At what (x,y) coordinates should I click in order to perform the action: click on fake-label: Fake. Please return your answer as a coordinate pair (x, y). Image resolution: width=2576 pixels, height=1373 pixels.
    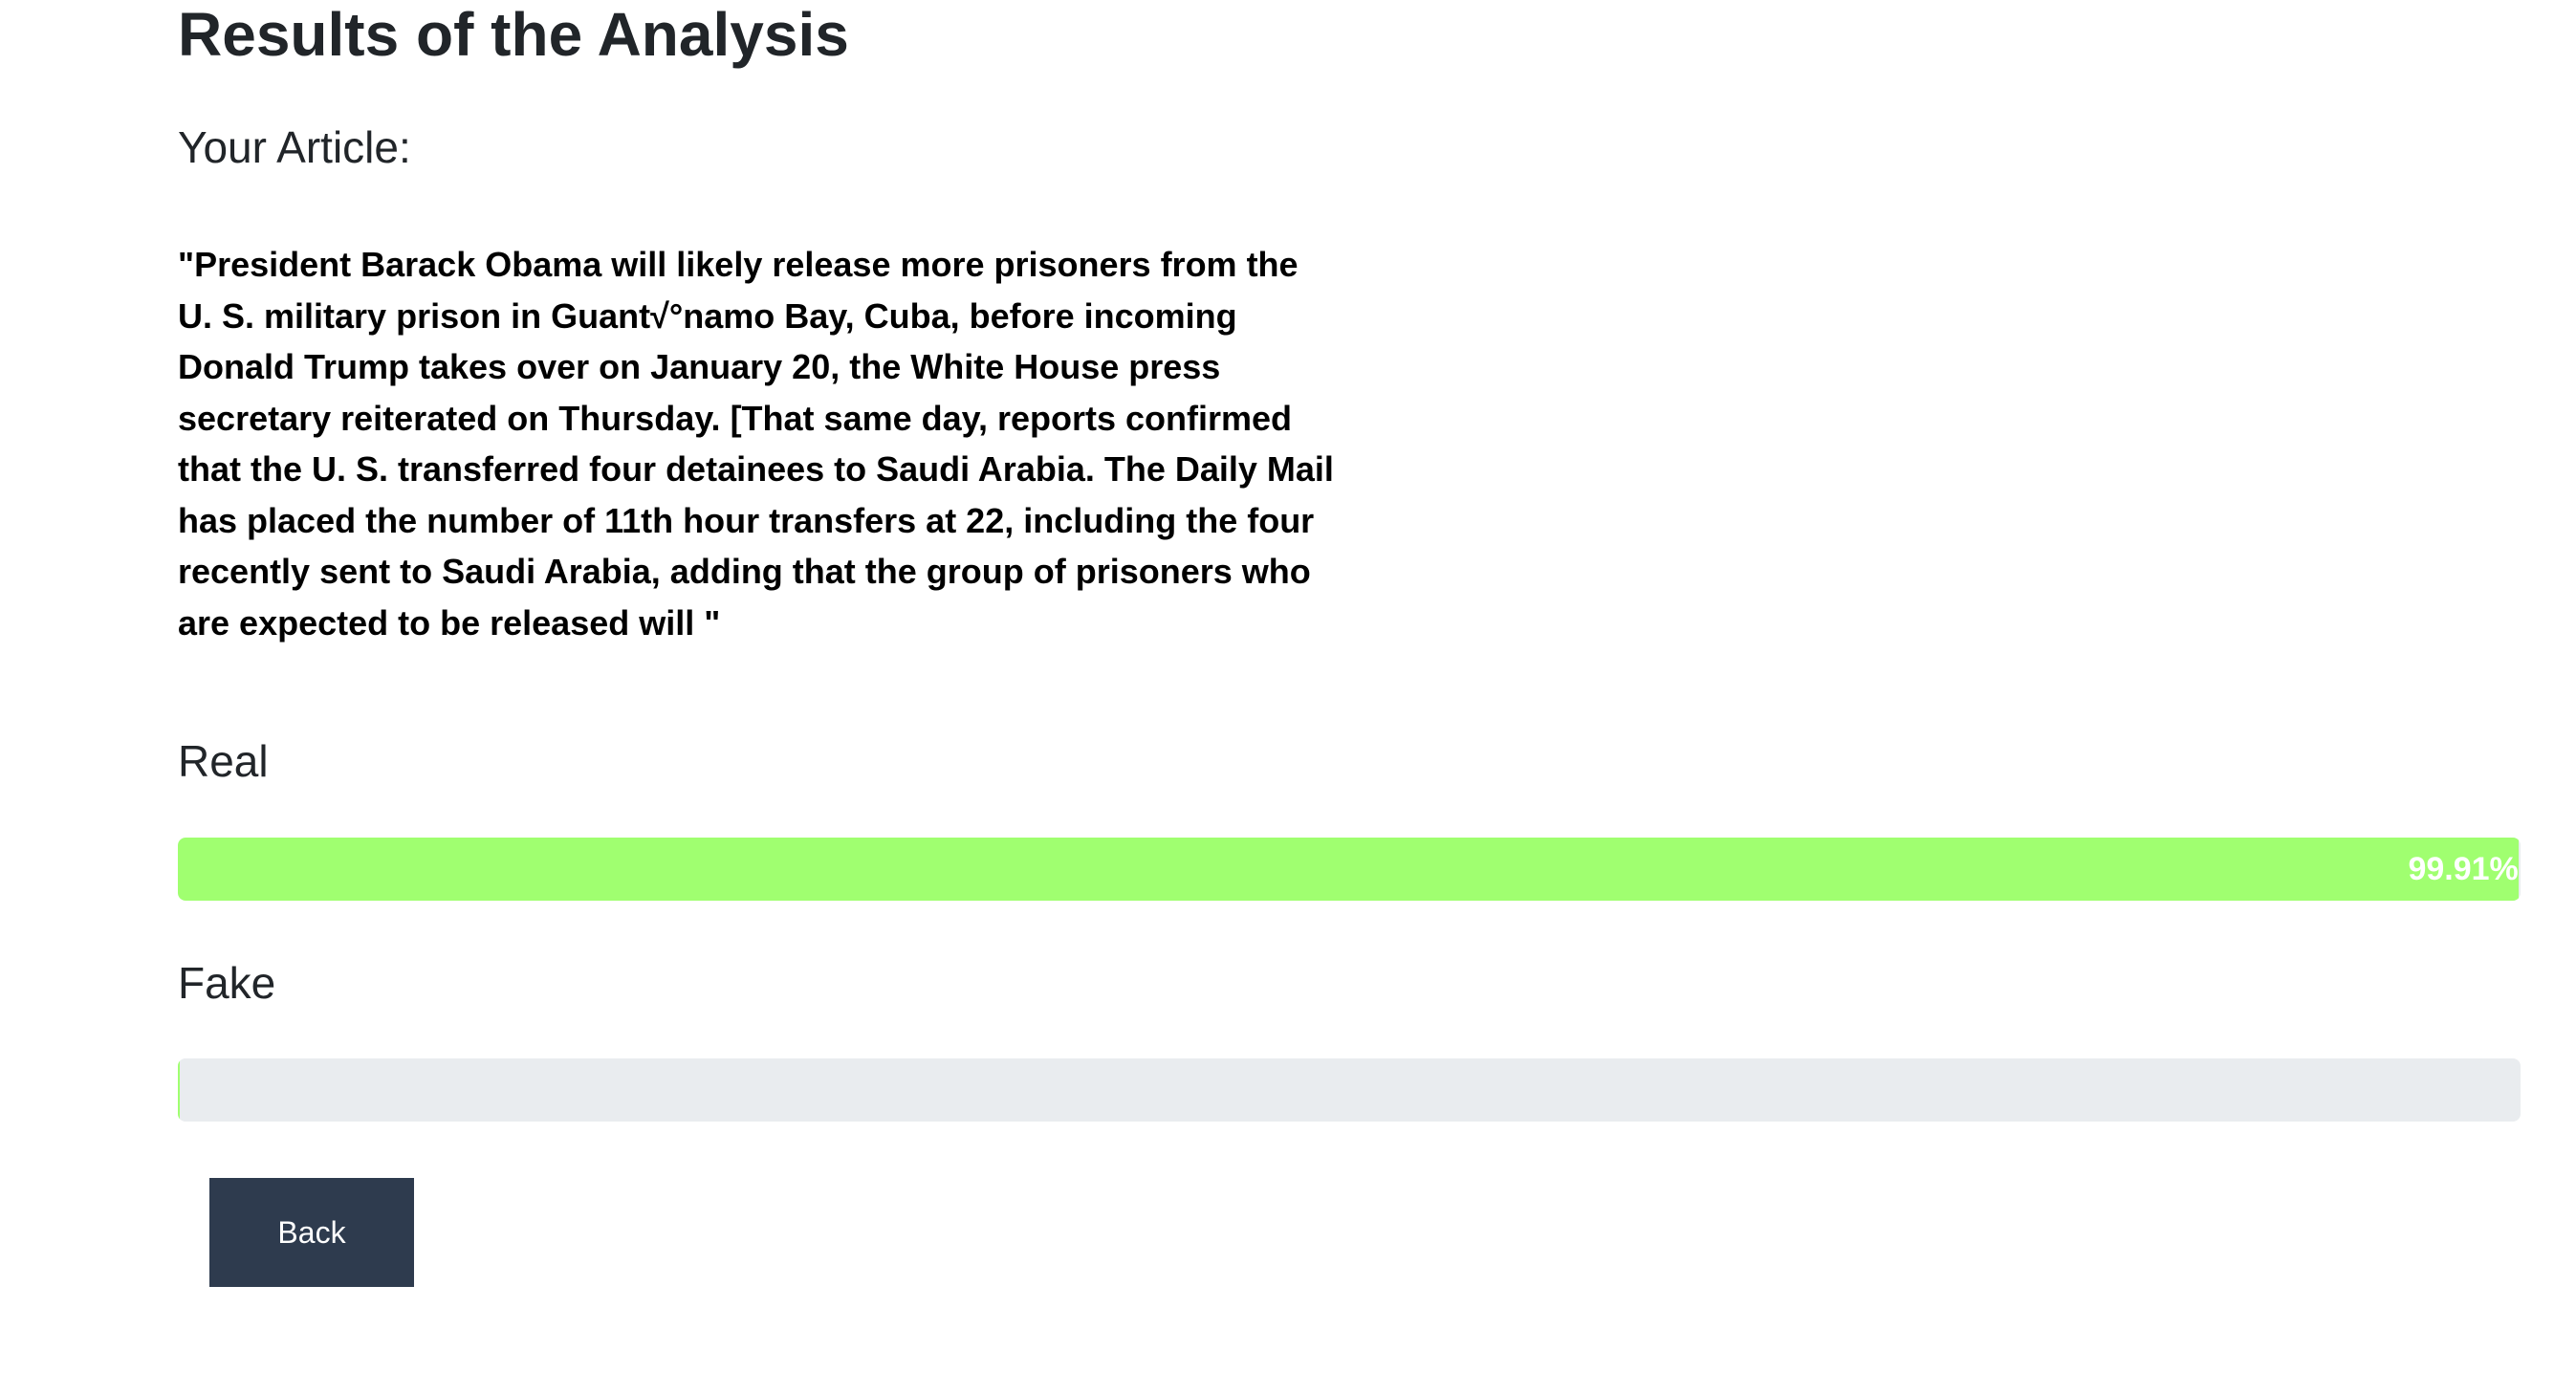
    Looking at the image, I should click on (227, 983).